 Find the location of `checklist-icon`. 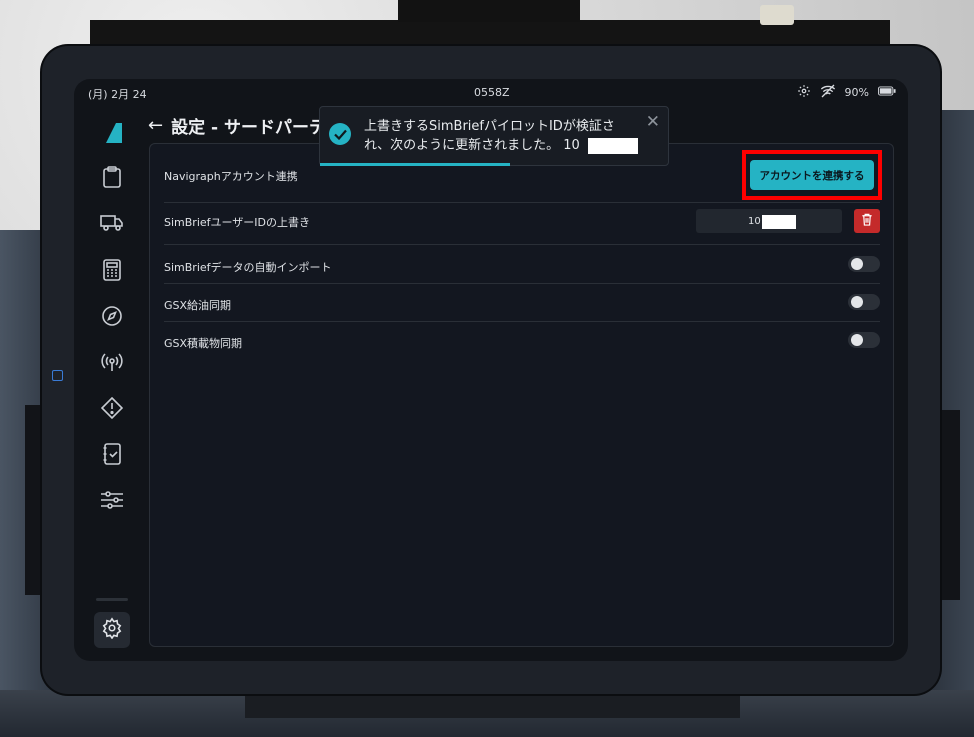

checklist-icon is located at coordinates (112, 454).